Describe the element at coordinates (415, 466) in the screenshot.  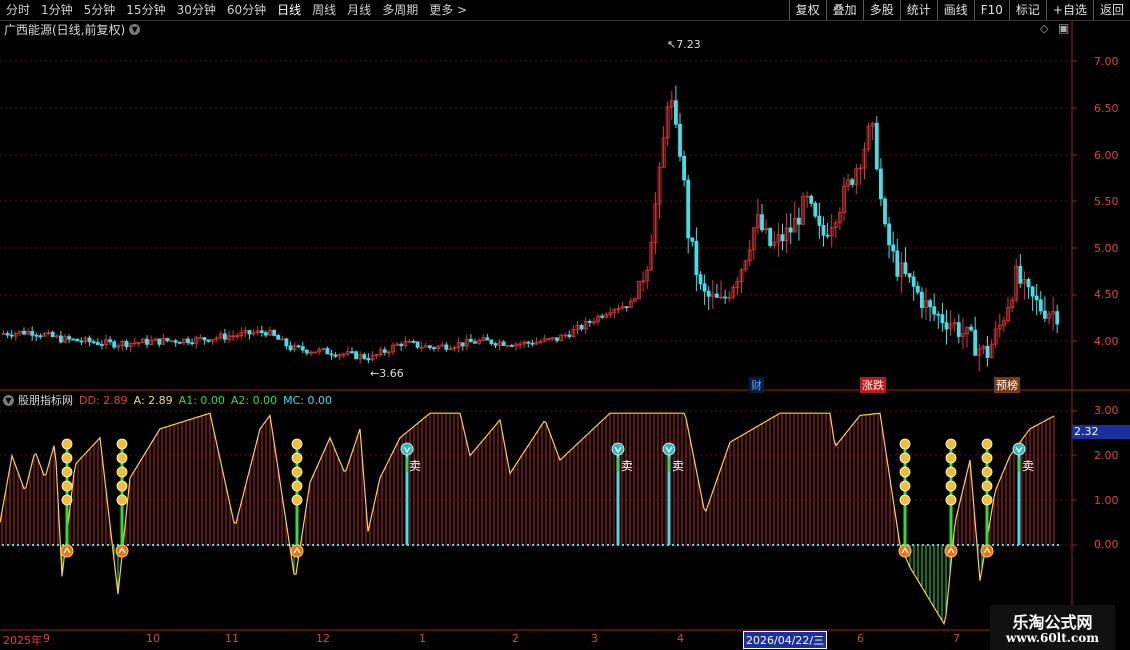
I see `sell-label: 卖` at that location.